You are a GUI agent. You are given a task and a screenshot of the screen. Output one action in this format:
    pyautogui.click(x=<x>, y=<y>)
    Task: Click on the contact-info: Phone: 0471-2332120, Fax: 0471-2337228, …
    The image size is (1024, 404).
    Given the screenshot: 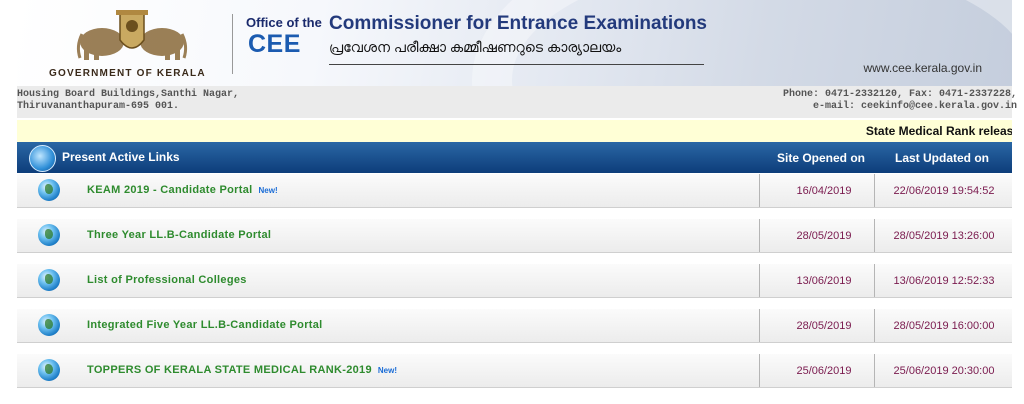 What is the action you would take?
    pyautogui.click(x=900, y=101)
    